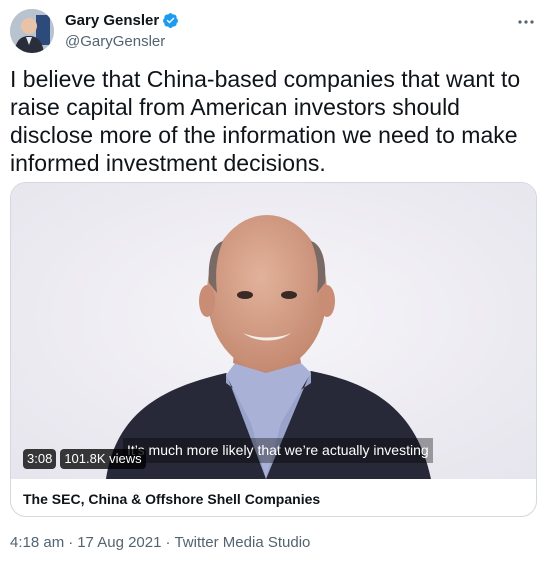 This screenshot has height=574, width=550. I want to click on author-name: Gary Gensler, so click(112, 20).